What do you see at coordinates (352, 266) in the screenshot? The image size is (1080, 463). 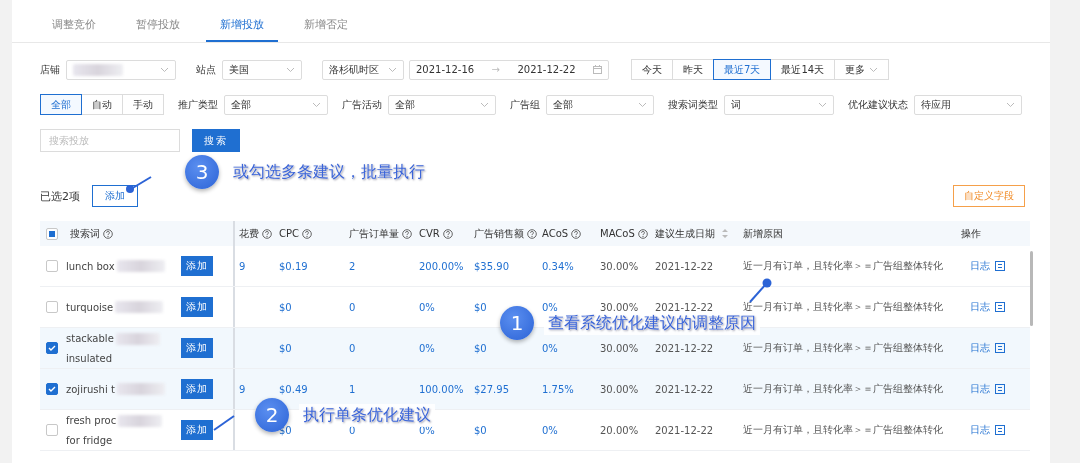 I see `table-cell: 2` at bounding box center [352, 266].